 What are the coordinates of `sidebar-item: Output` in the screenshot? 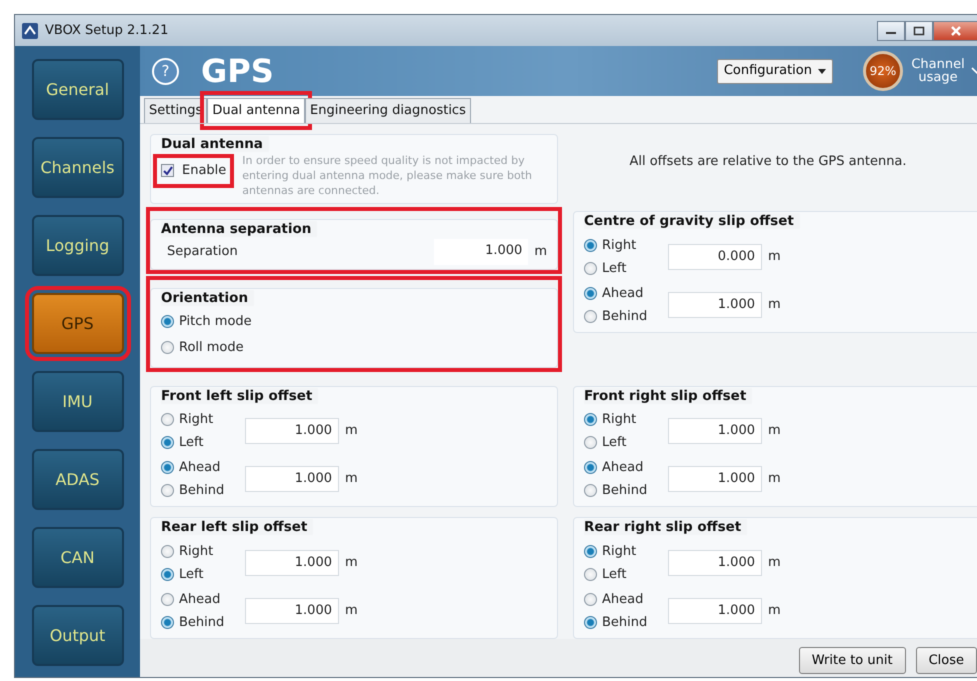 It's located at (78, 635).